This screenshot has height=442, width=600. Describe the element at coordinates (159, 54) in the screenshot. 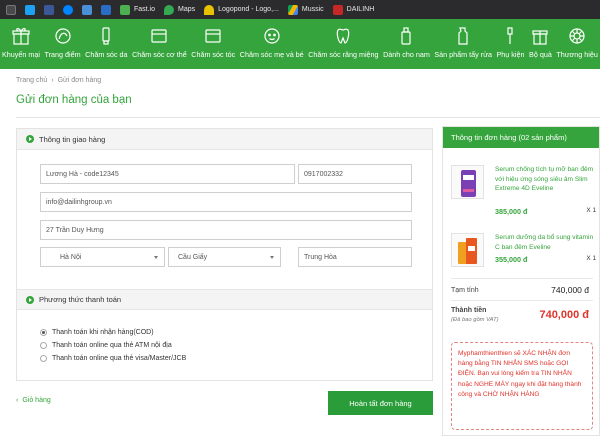

I see `category-label: Chăm sóc cơ thể` at that location.